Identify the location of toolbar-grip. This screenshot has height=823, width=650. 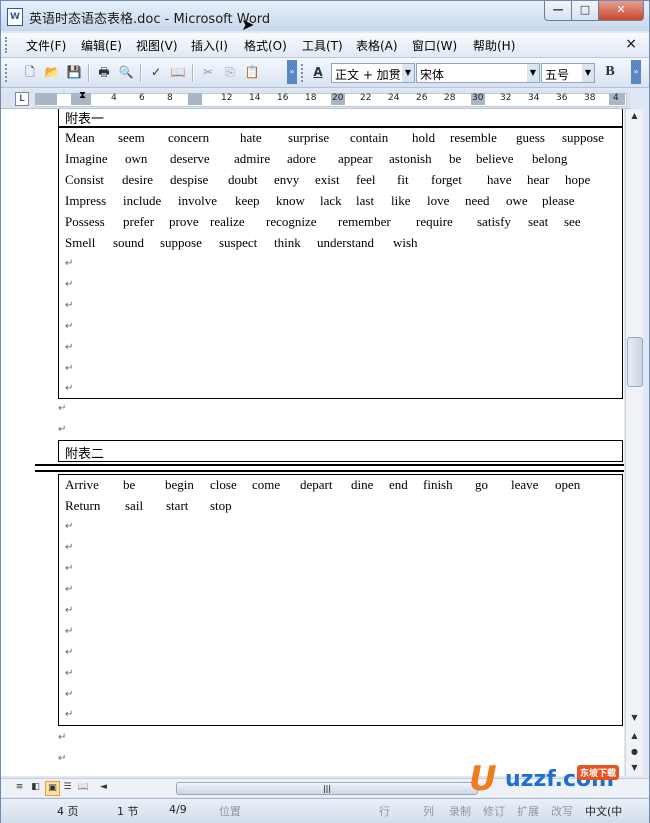
(8, 73).